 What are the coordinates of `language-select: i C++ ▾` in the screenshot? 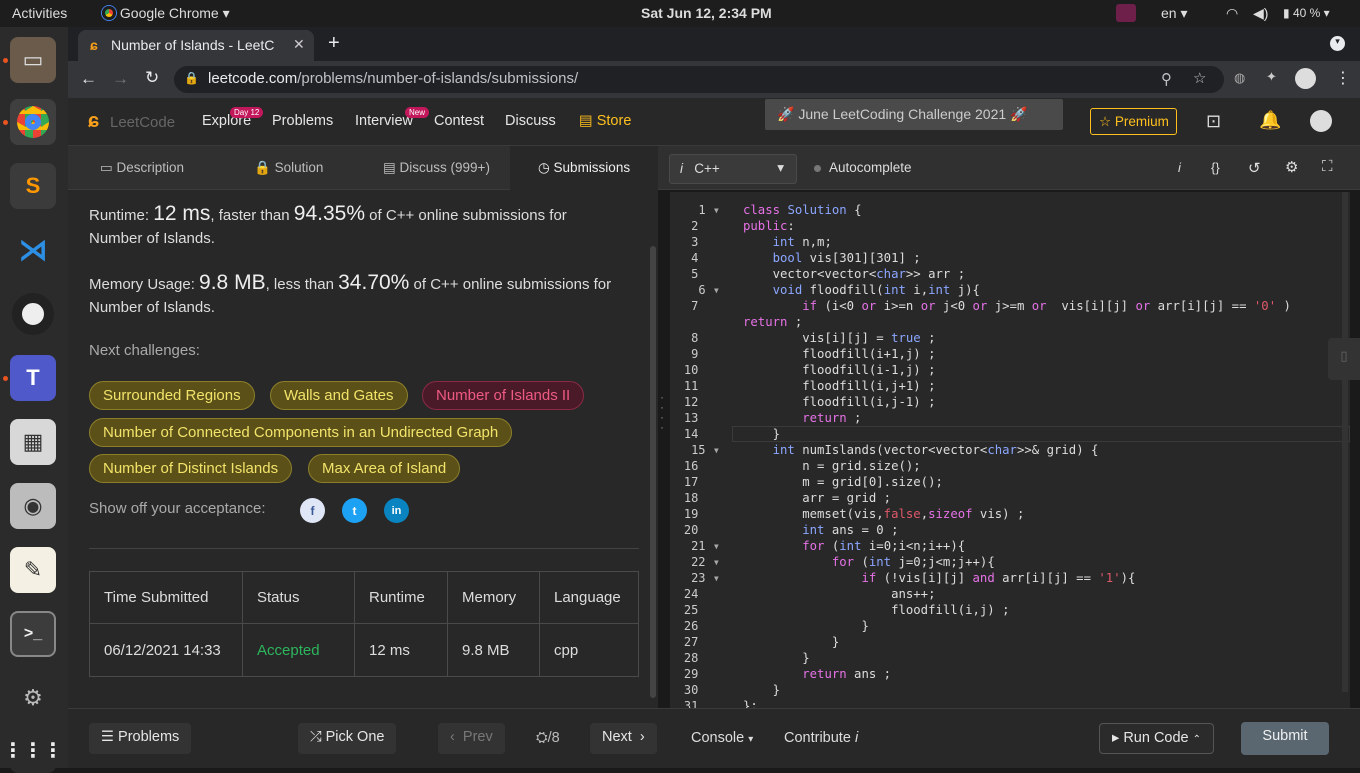 It's located at (733, 169).